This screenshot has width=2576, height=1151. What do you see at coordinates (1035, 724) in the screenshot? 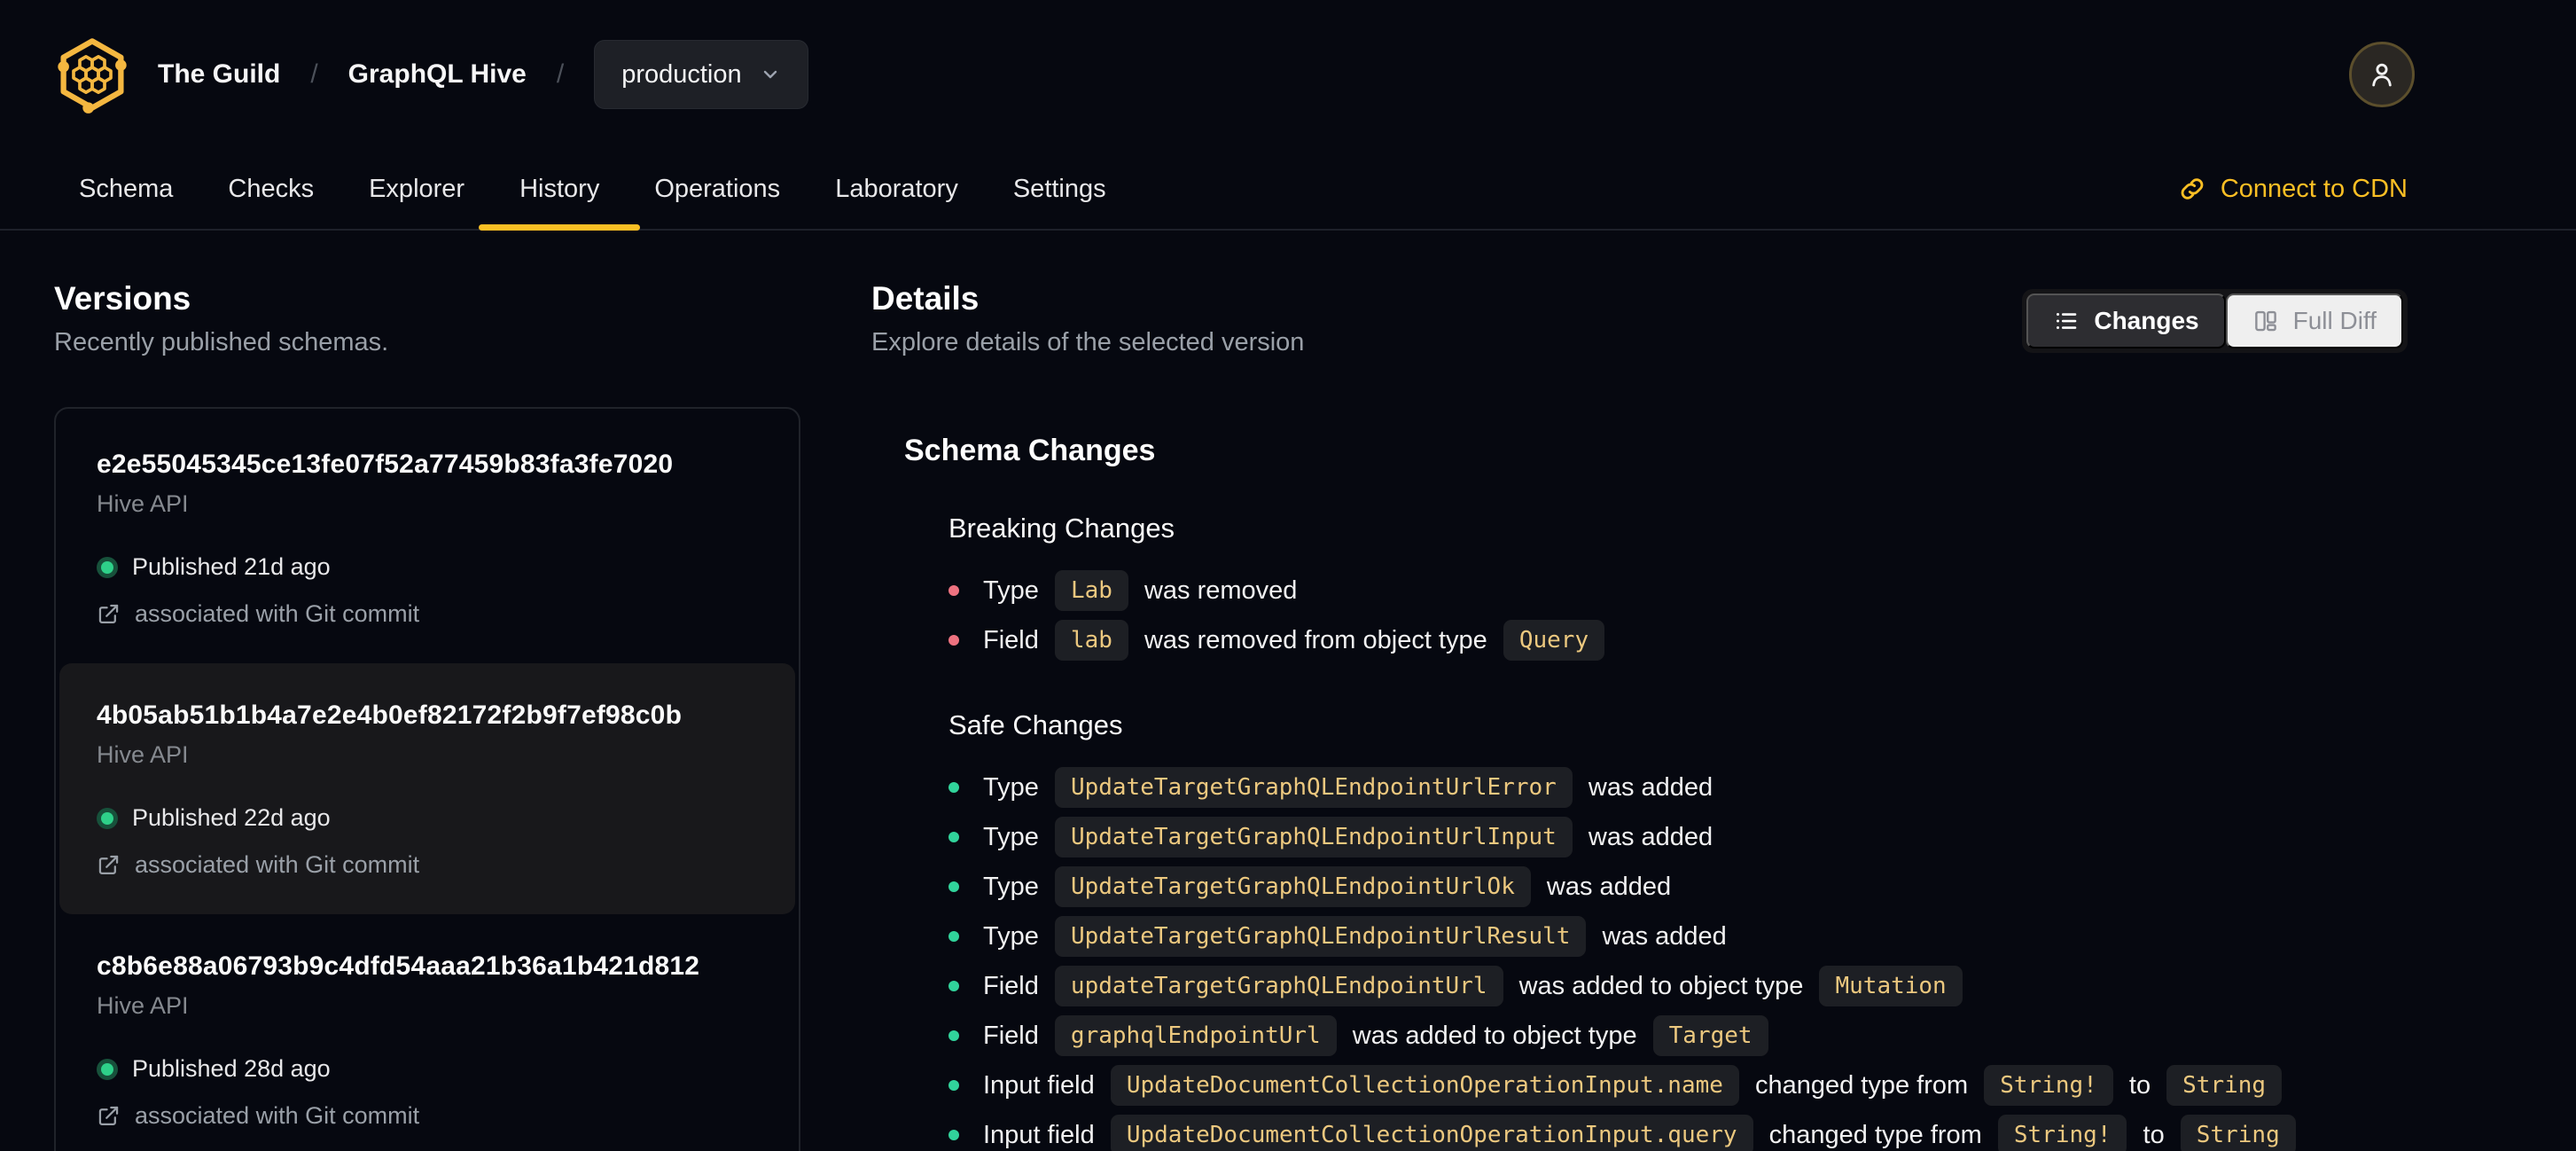
I see `section-title: Safe Changes` at bounding box center [1035, 724].